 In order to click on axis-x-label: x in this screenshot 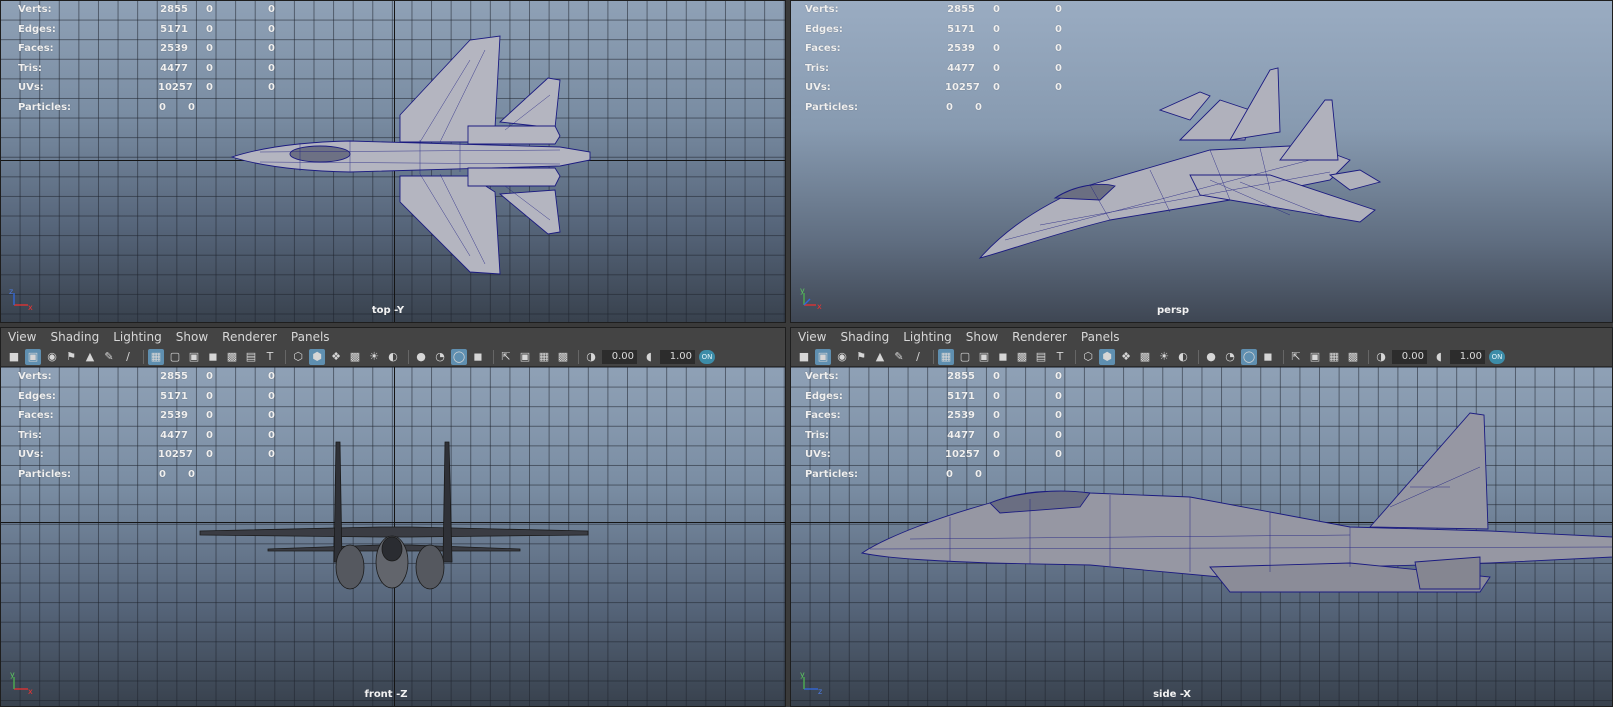, I will do `click(30, 307)`.